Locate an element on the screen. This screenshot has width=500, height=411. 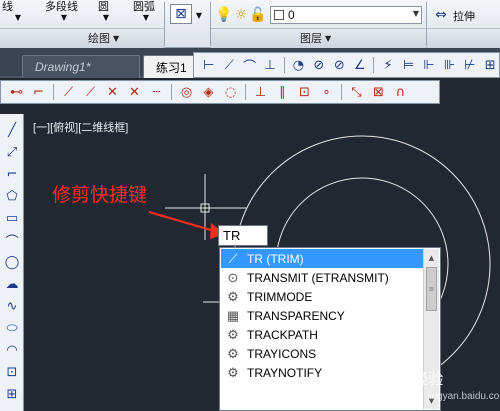
snap-center-icon: ◎ is located at coordinates (186, 92).